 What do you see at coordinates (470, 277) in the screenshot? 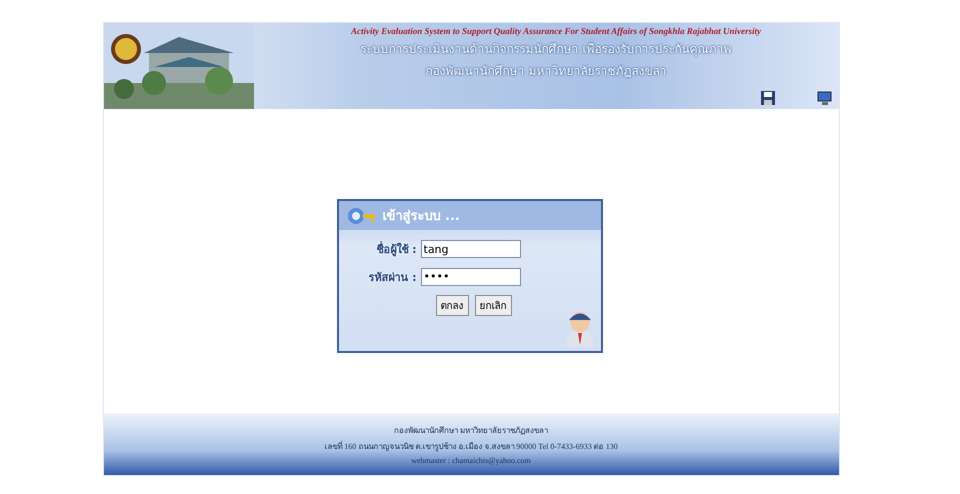
I see `password-field: ••••` at bounding box center [470, 277].